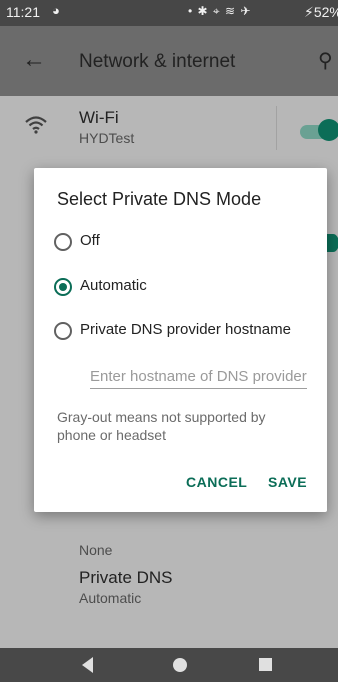 Image resolution: width=338 pixels, height=682 pixels. What do you see at coordinates (110, 598) in the screenshot?
I see `private-dns-subtitle: Automatic` at bounding box center [110, 598].